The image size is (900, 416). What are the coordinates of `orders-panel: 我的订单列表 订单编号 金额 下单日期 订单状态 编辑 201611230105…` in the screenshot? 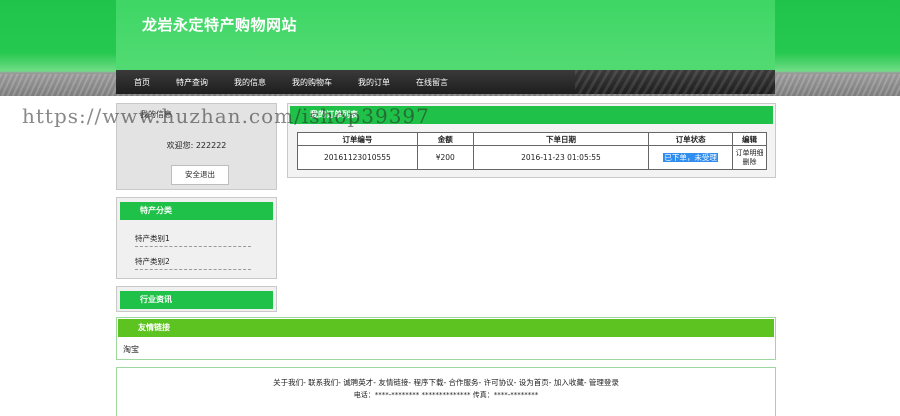 It's located at (531, 140).